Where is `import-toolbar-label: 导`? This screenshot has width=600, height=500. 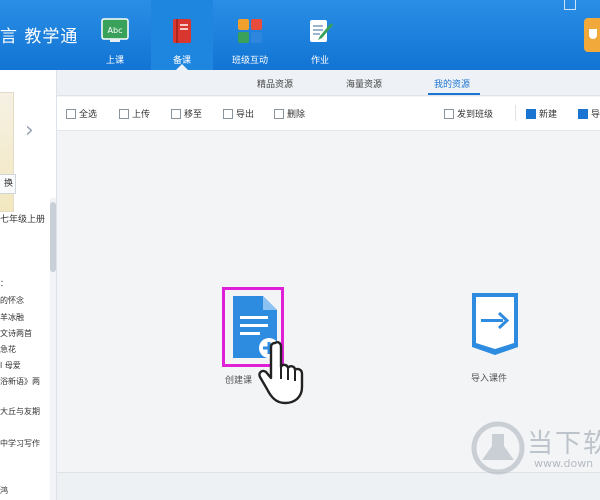
import-toolbar-label: 导 is located at coordinates (595, 115).